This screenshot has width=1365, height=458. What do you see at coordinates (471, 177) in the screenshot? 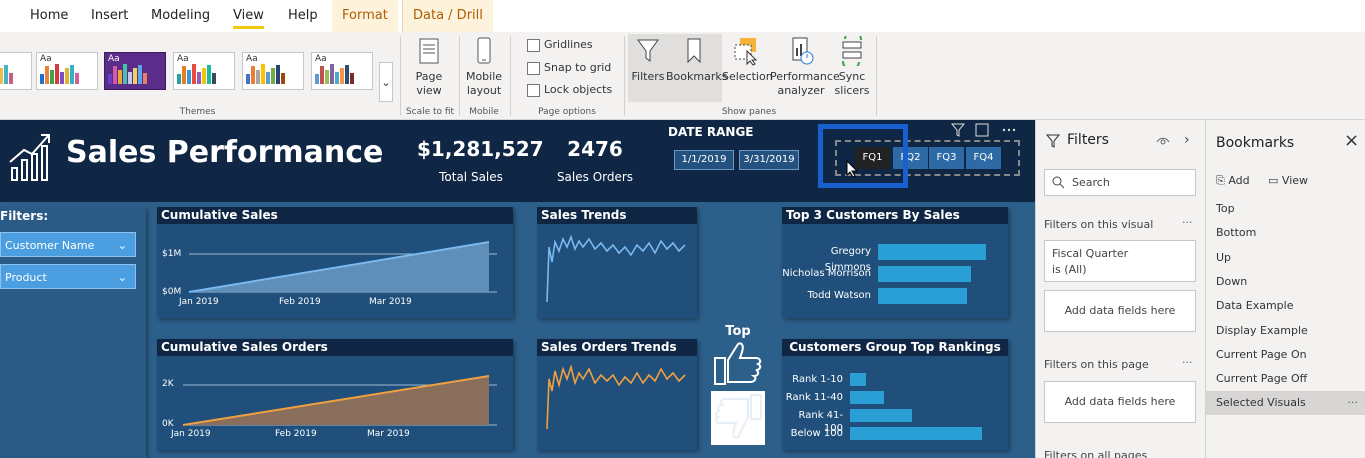
I see `total-sales-label: Total Sales` at bounding box center [471, 177].